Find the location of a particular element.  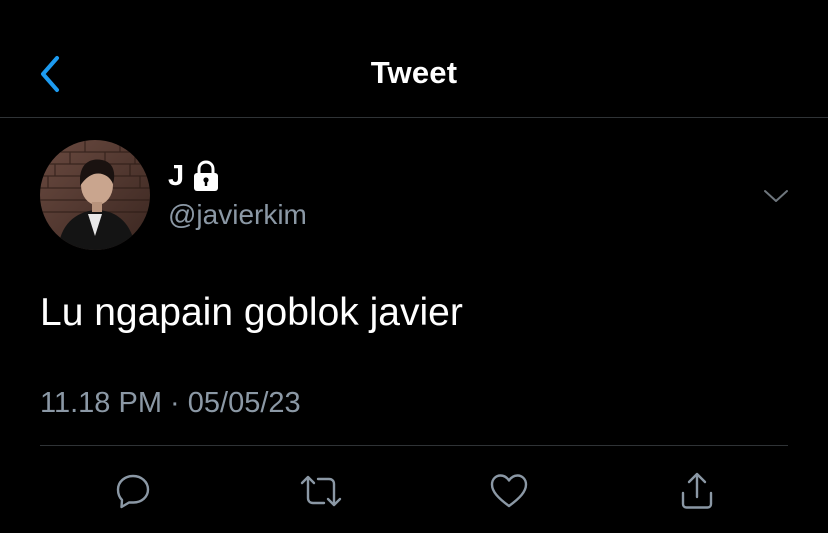

chevron-down-icon is located at coordinates (776, 196).